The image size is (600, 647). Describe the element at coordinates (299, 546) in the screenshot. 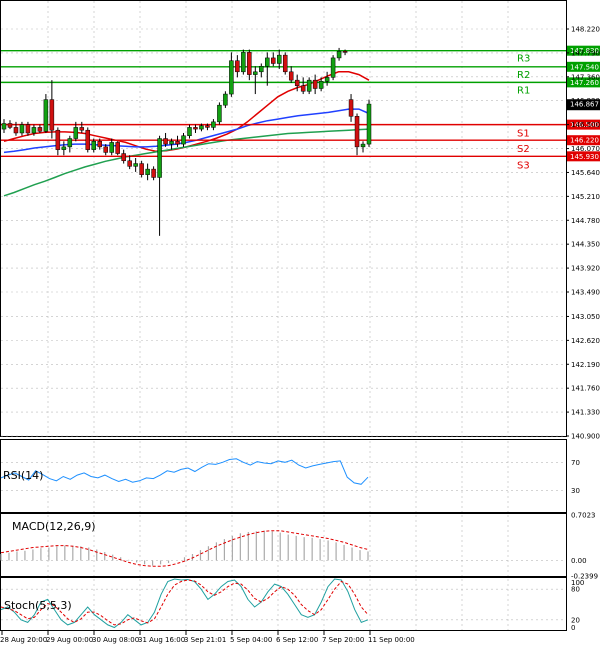

I see `macd-panel: MACD(12,26,9) 0.70230.00-0.2399` at that location.